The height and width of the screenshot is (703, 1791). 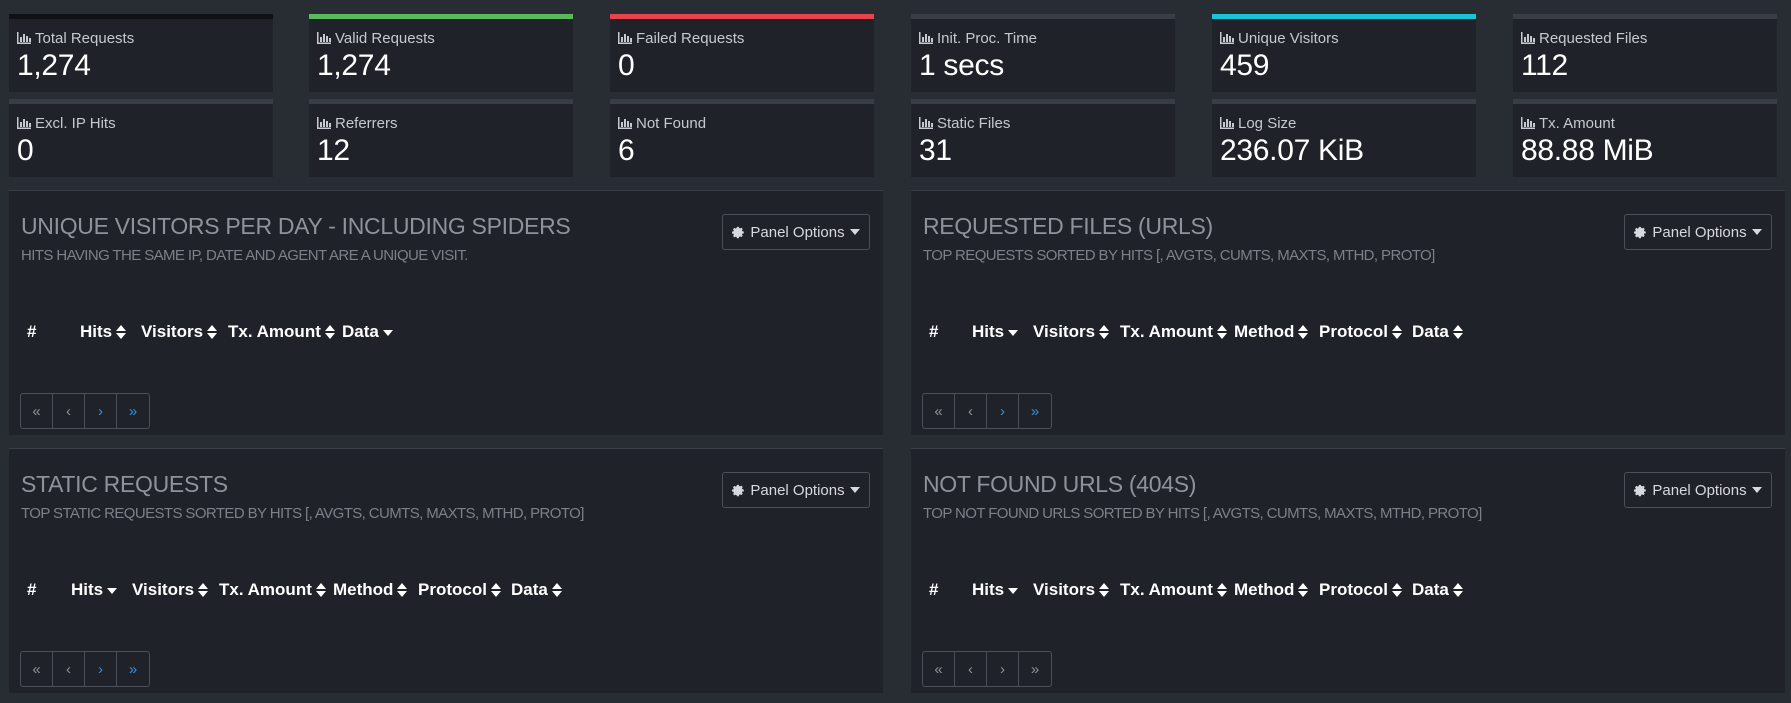 I want to click on tile-unique-visitors: Unique Visitors 459, so click(x=1344, y=53).